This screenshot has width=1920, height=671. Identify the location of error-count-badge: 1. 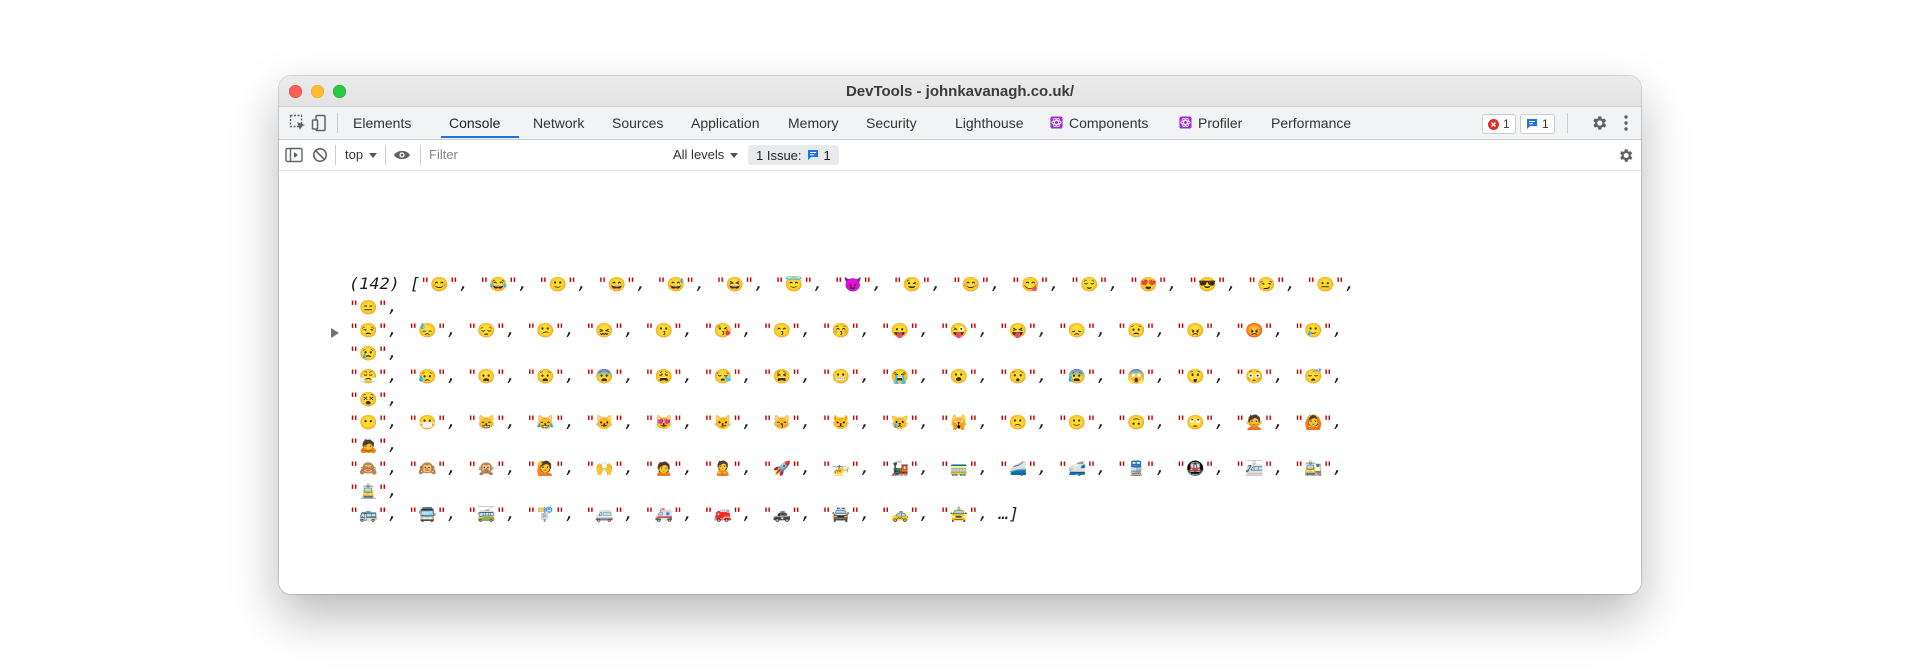
(1499, 124).